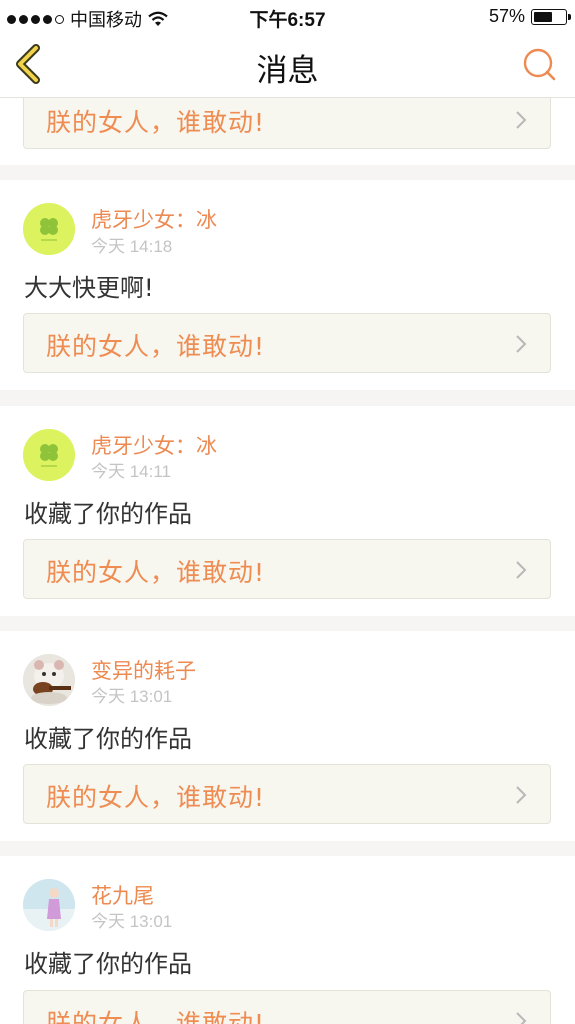  Describe the element at coordinates (287, 16) in the screenshot. I see `status-bar: 中国移动 下午6:57 57%` at that location.